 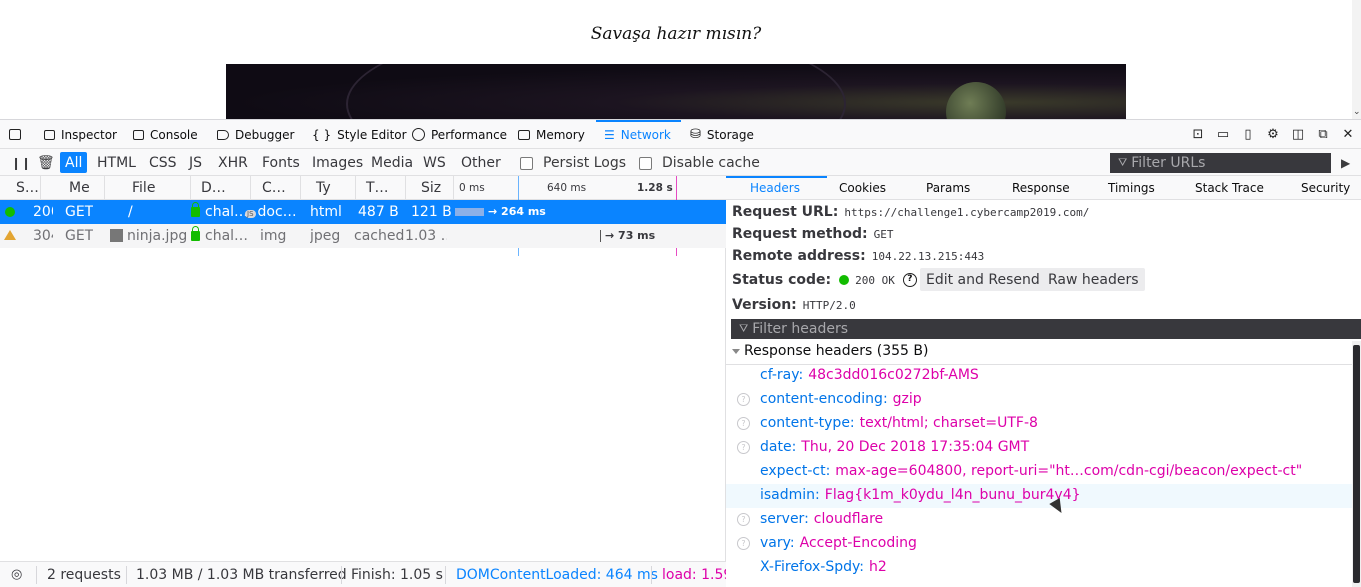 What do you see at coordinates (1323, 134) in the screenshot?
I see `separate-window-icon: ⧉` at bounding box center [1323, 134].